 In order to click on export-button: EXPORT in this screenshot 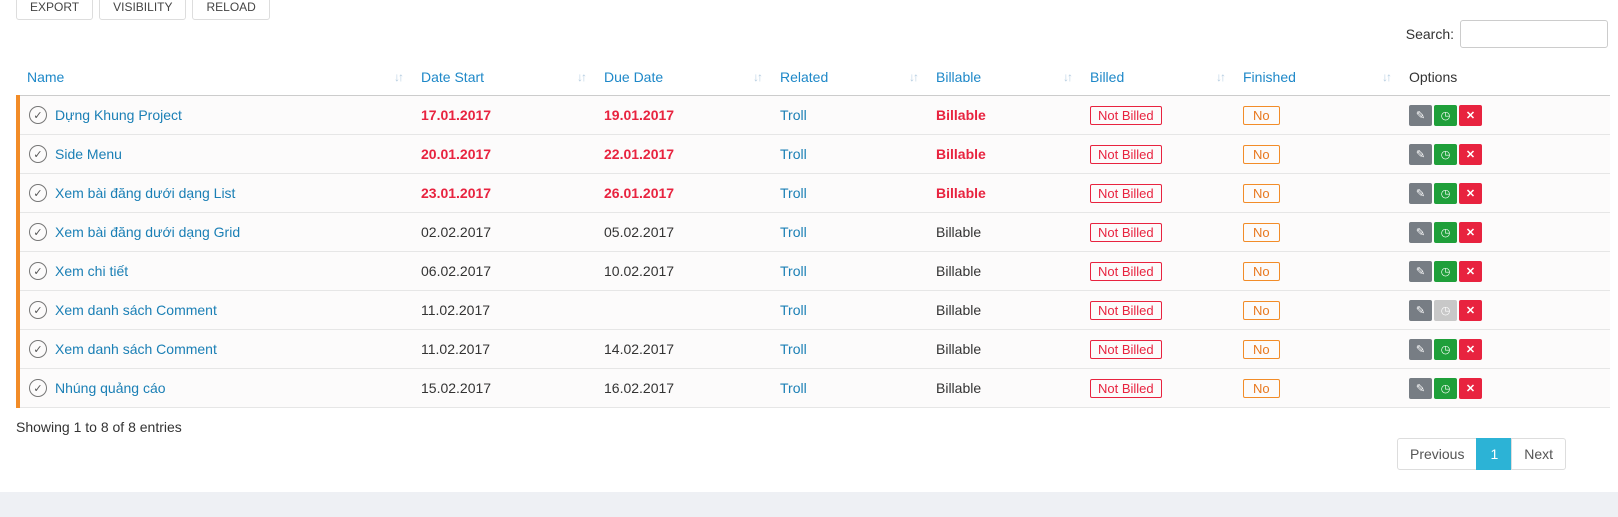, I will do `click(55, 10)`.